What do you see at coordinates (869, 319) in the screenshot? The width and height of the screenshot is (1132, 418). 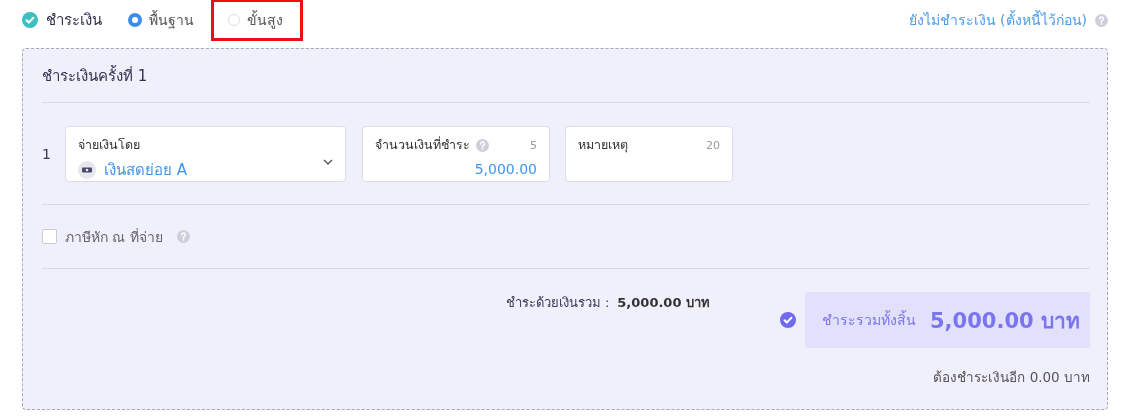 I see `total-label: ชำระรวมทั้งสิ้น` at bounding box center [869, 319].